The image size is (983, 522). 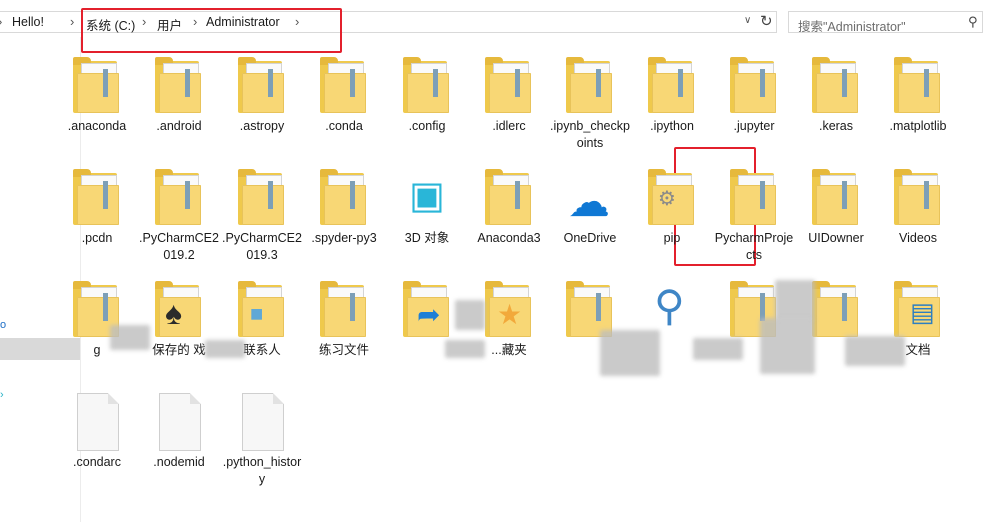 I want to click on search-box: 搜索"Administrator" ⚲, so click(x=885, y=22).